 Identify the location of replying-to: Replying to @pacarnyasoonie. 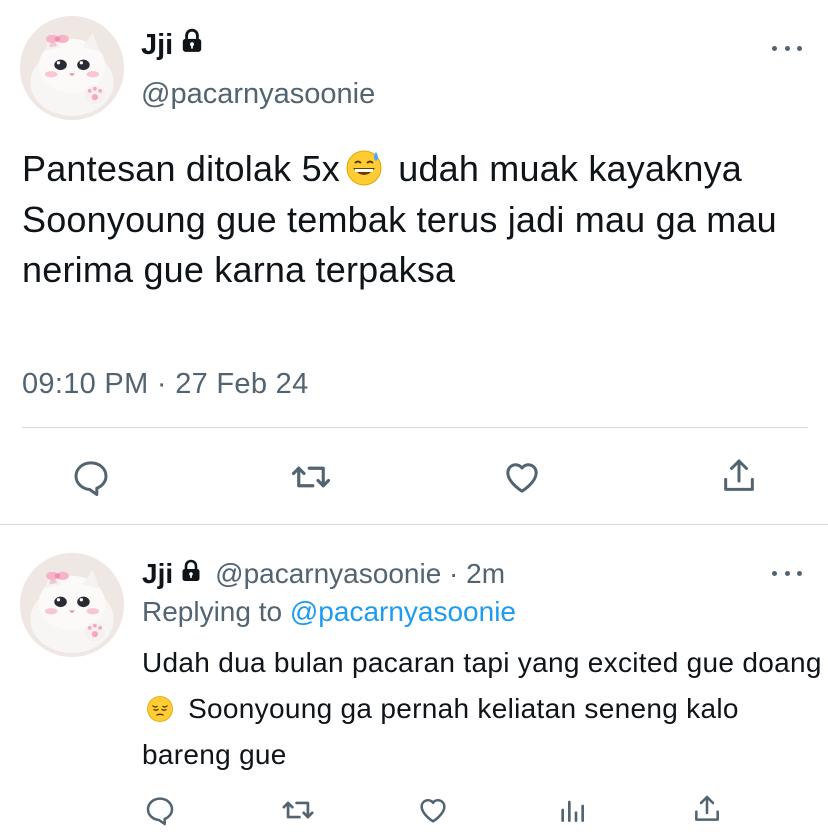
(329, 612).